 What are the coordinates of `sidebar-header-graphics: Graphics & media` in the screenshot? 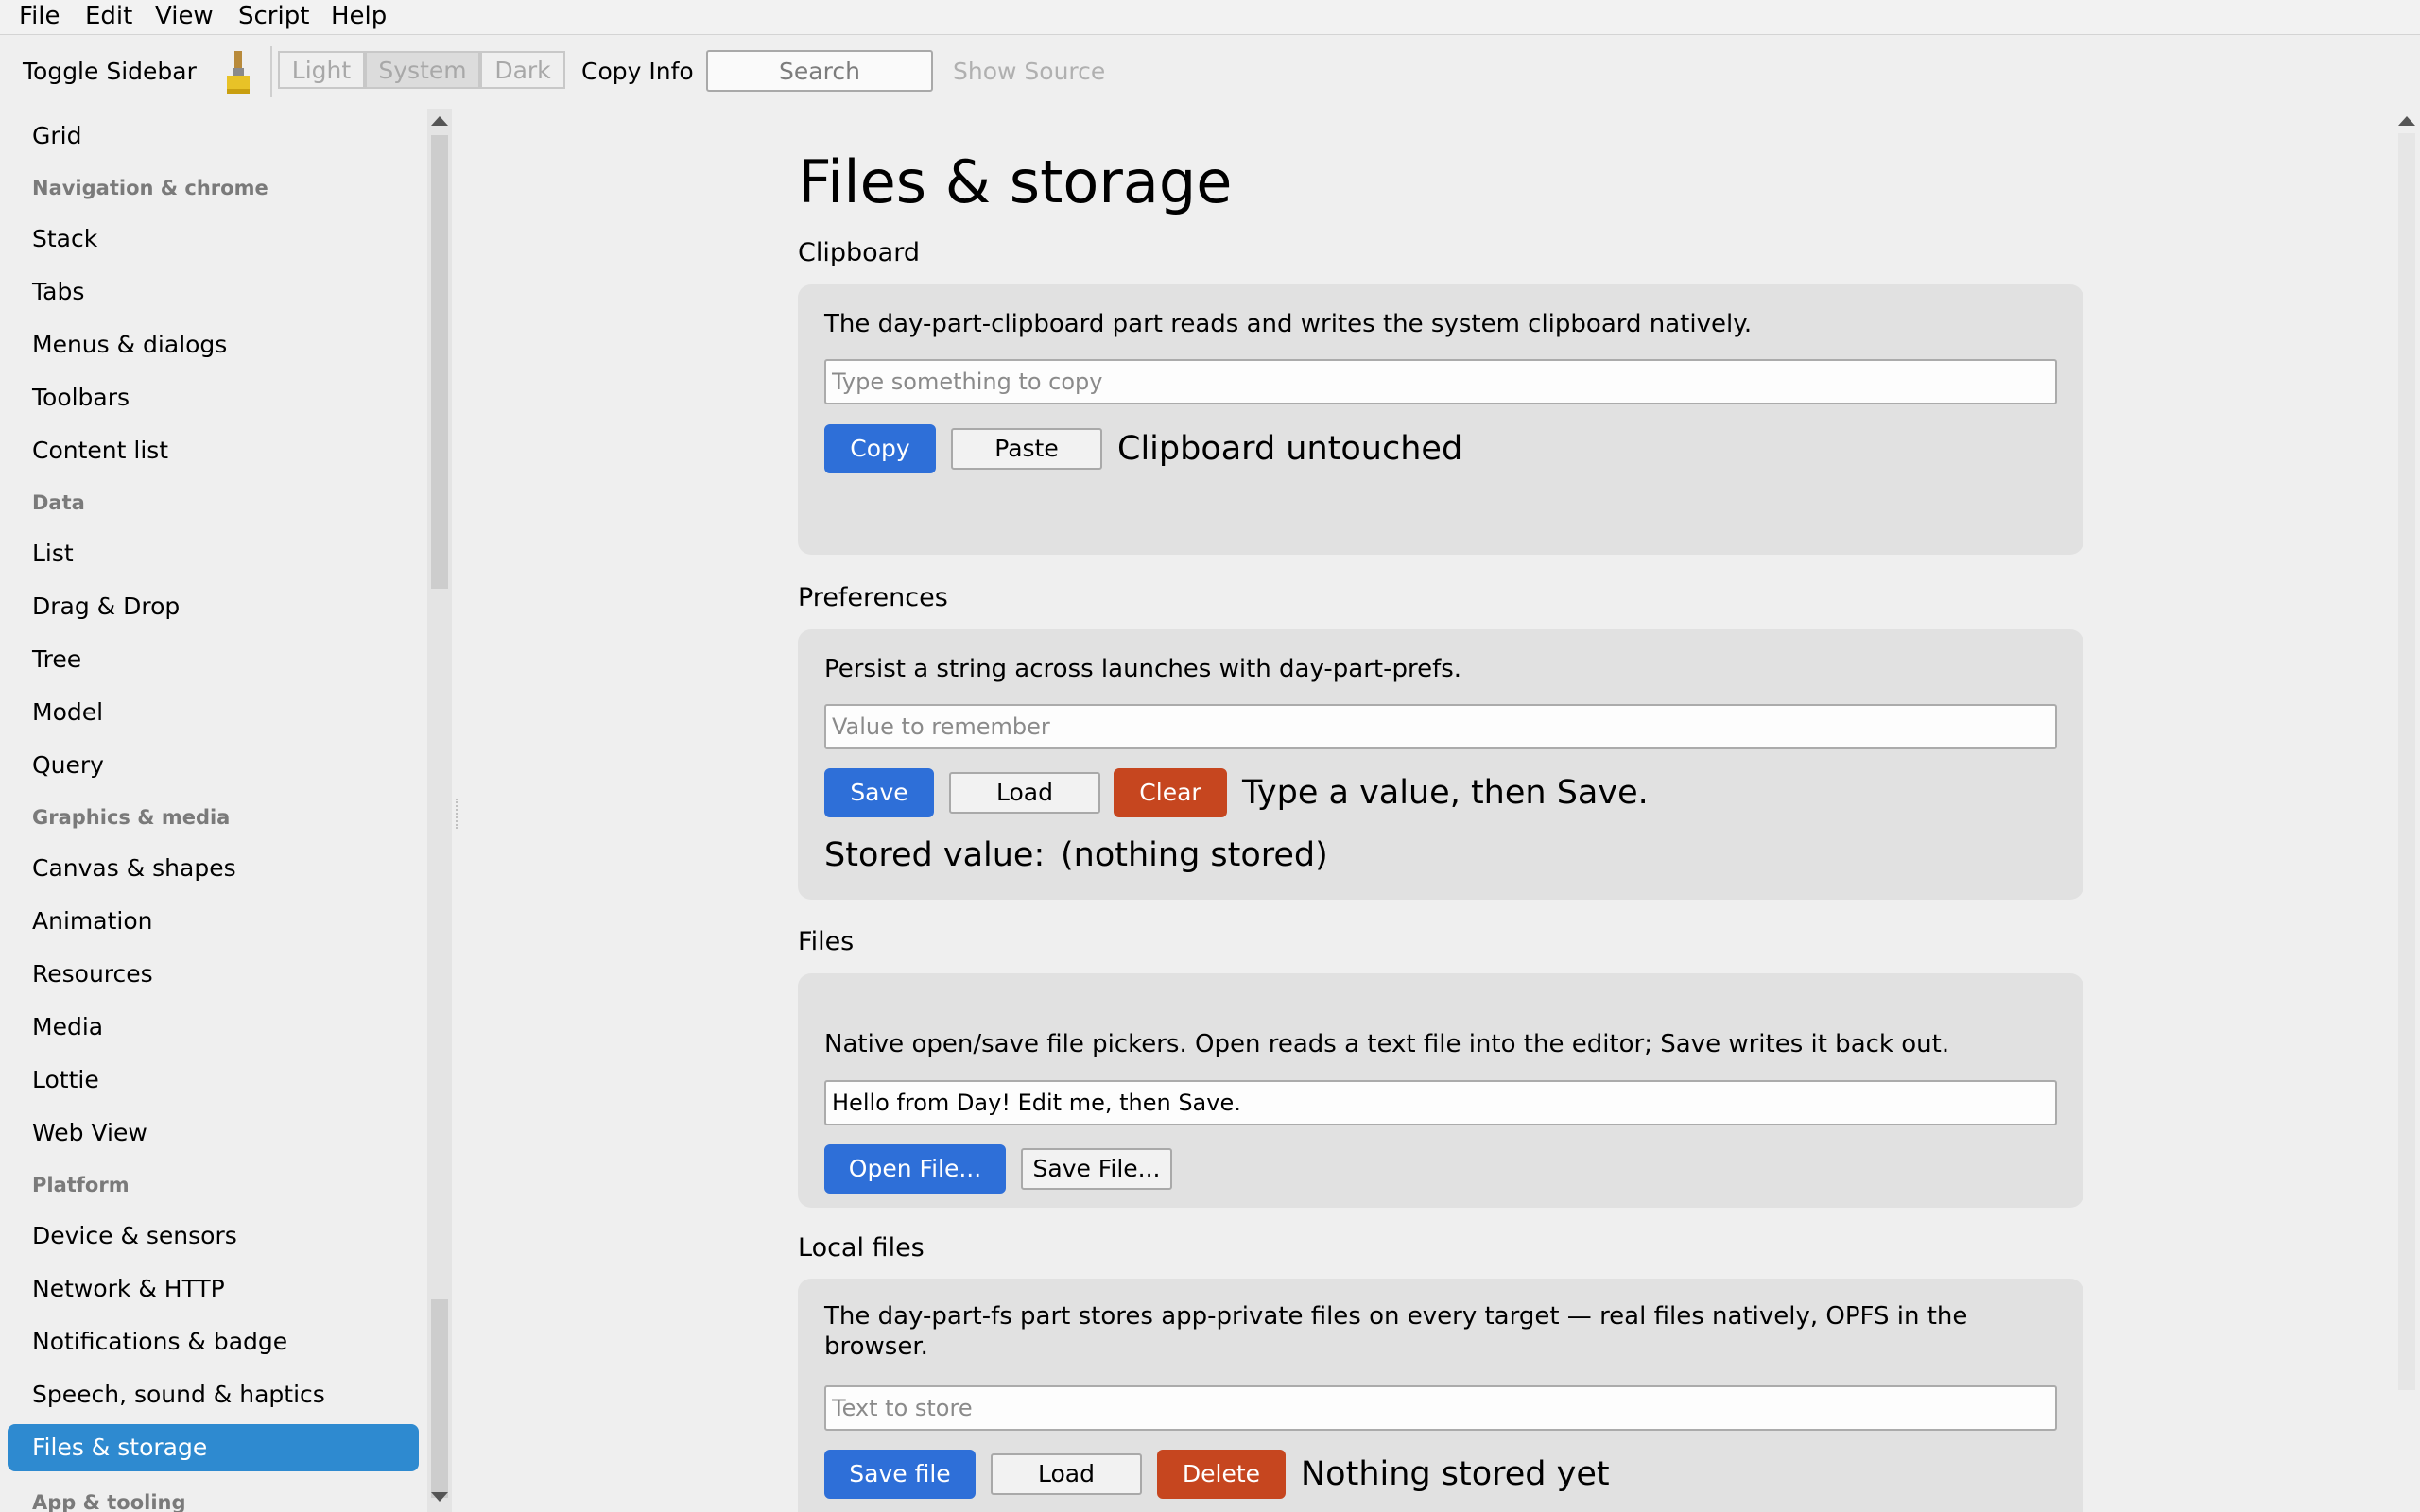 It's located at (131, 817).